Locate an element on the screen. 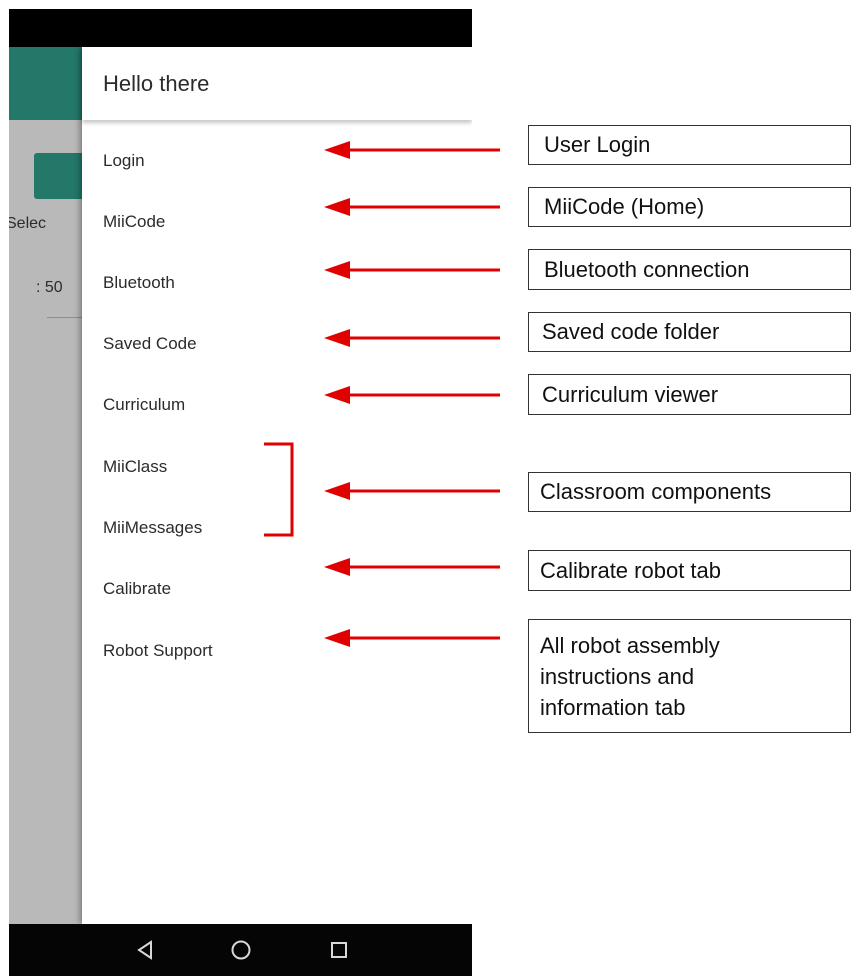  classroom-bracket is located at coordinates (279, 489).